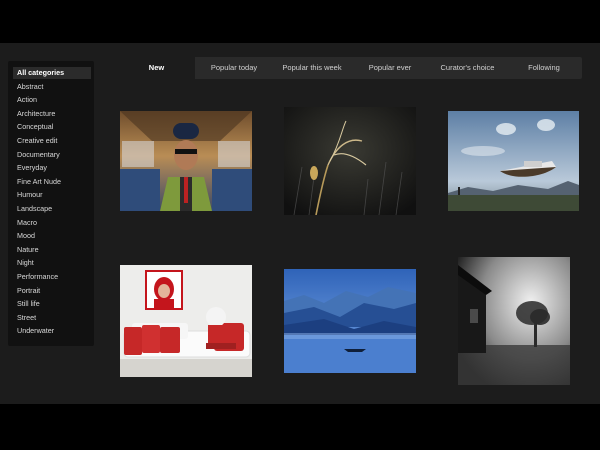  I want to click on house-tree-photo-icon, so click(514, 321).